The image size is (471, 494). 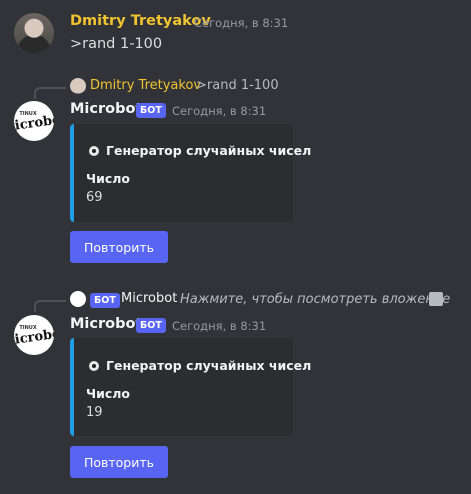 What do you see at coordinates (94, 412) in the screenshot?
I see `embed-field-value: 19` at bounding box center [94, 412].